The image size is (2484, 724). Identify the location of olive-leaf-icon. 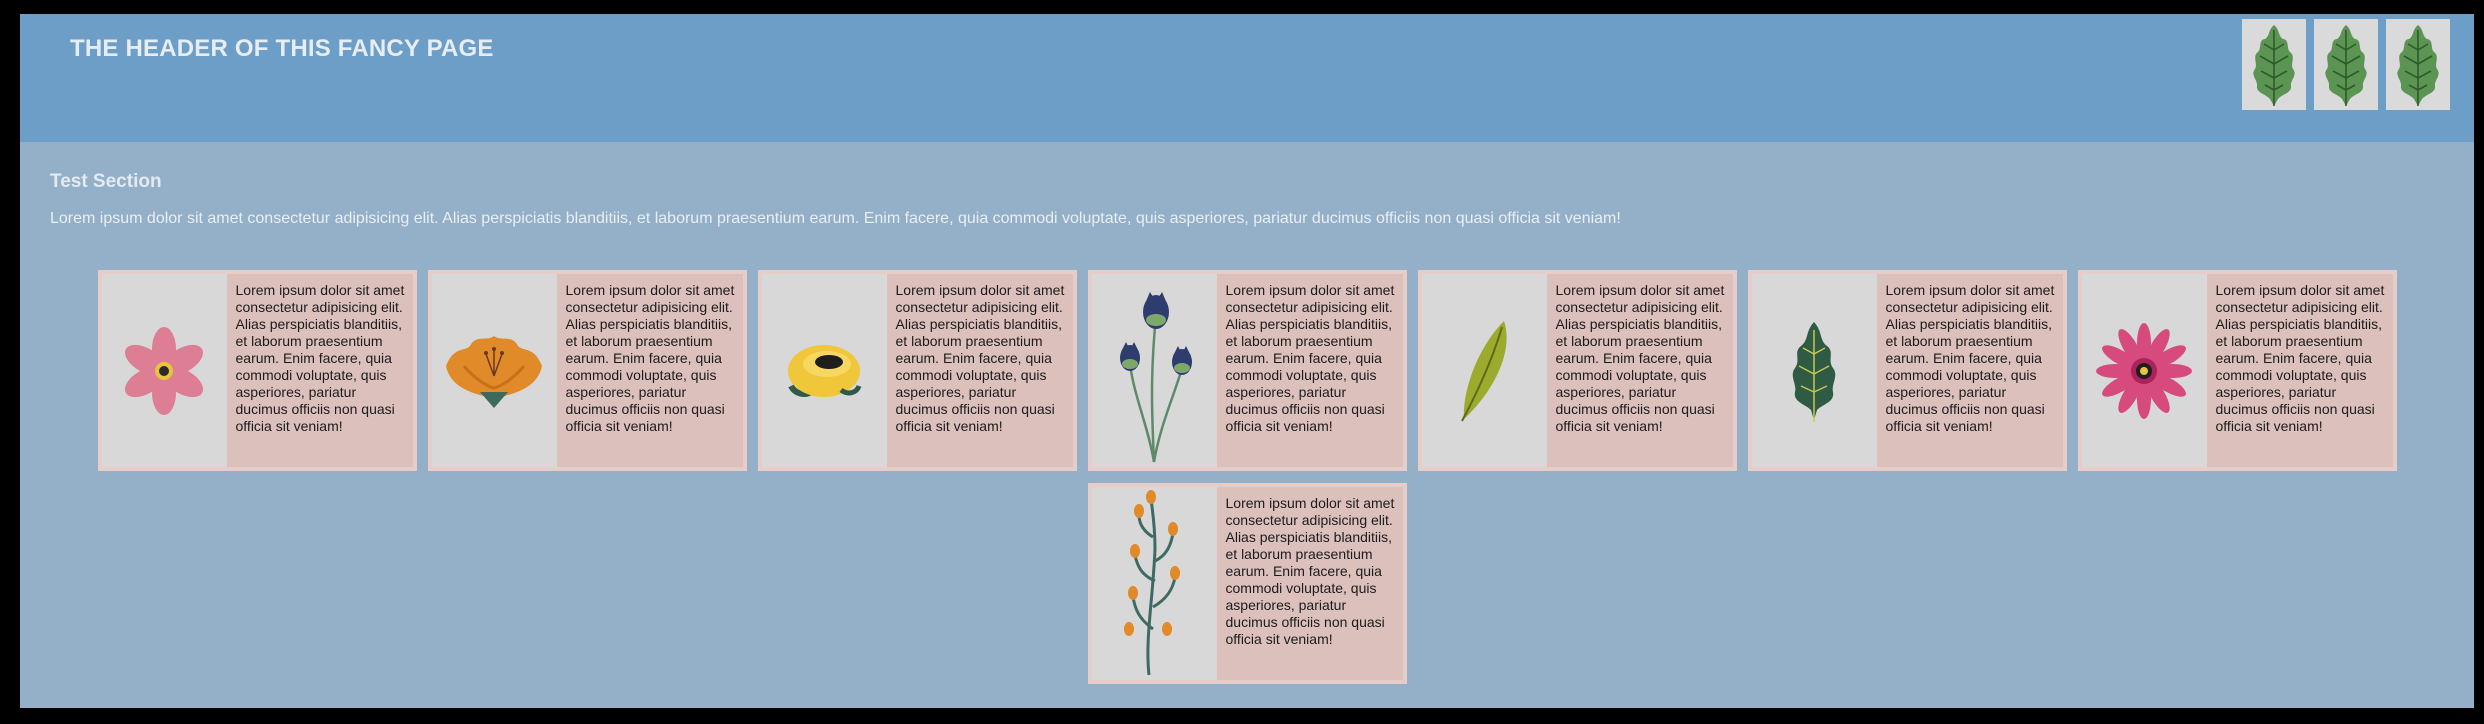
(1484, 370).